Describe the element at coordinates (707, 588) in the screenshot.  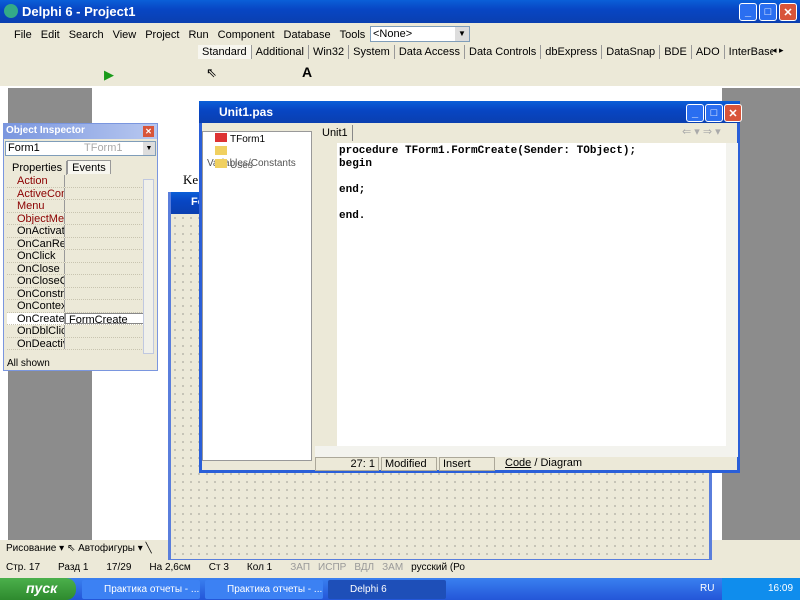
I see `language-indicator: RU` at that location.